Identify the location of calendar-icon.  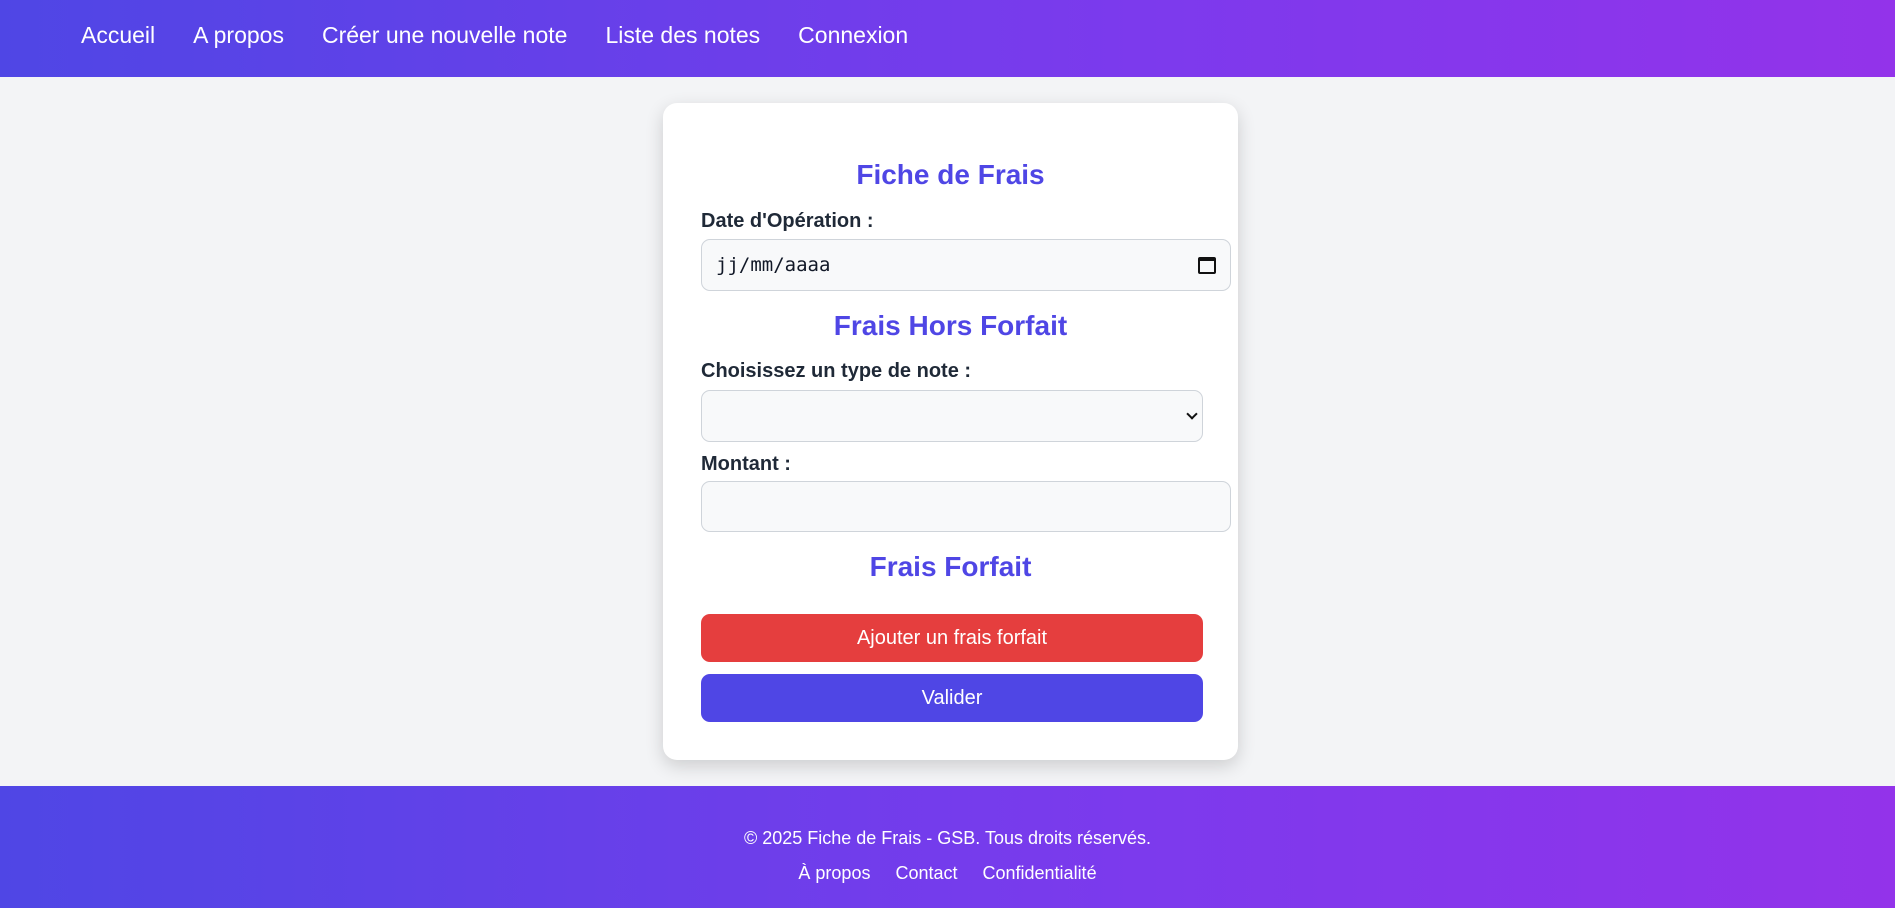
(1207, 265).